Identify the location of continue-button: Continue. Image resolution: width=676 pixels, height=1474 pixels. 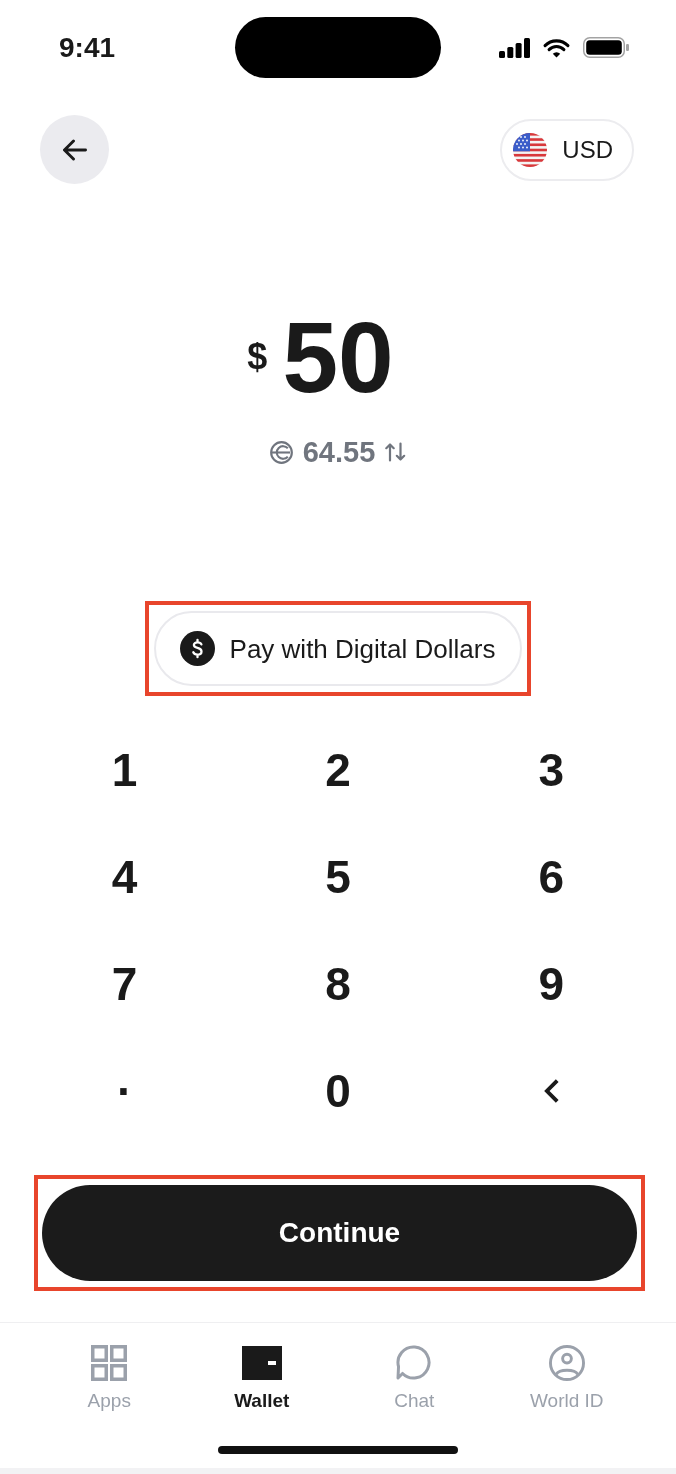
(339, 1233).